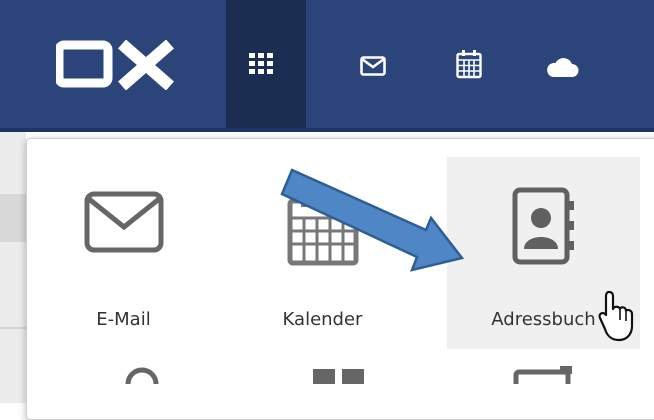  Describe the element at coordinates (13, 267) in the screenshot. I see `background-content` at that location.